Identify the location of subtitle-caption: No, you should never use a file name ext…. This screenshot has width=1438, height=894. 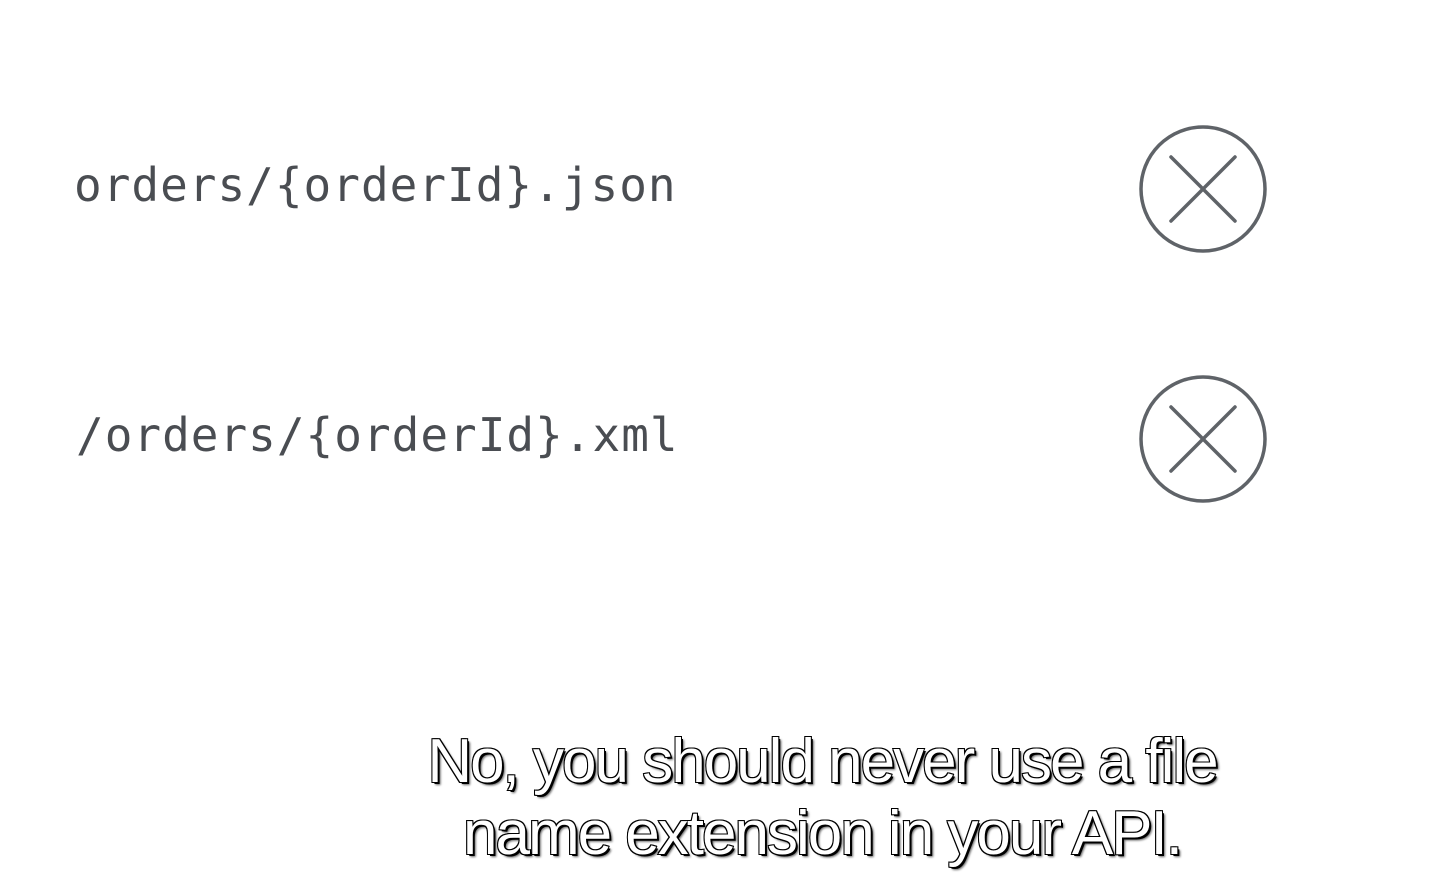
(822, 798).